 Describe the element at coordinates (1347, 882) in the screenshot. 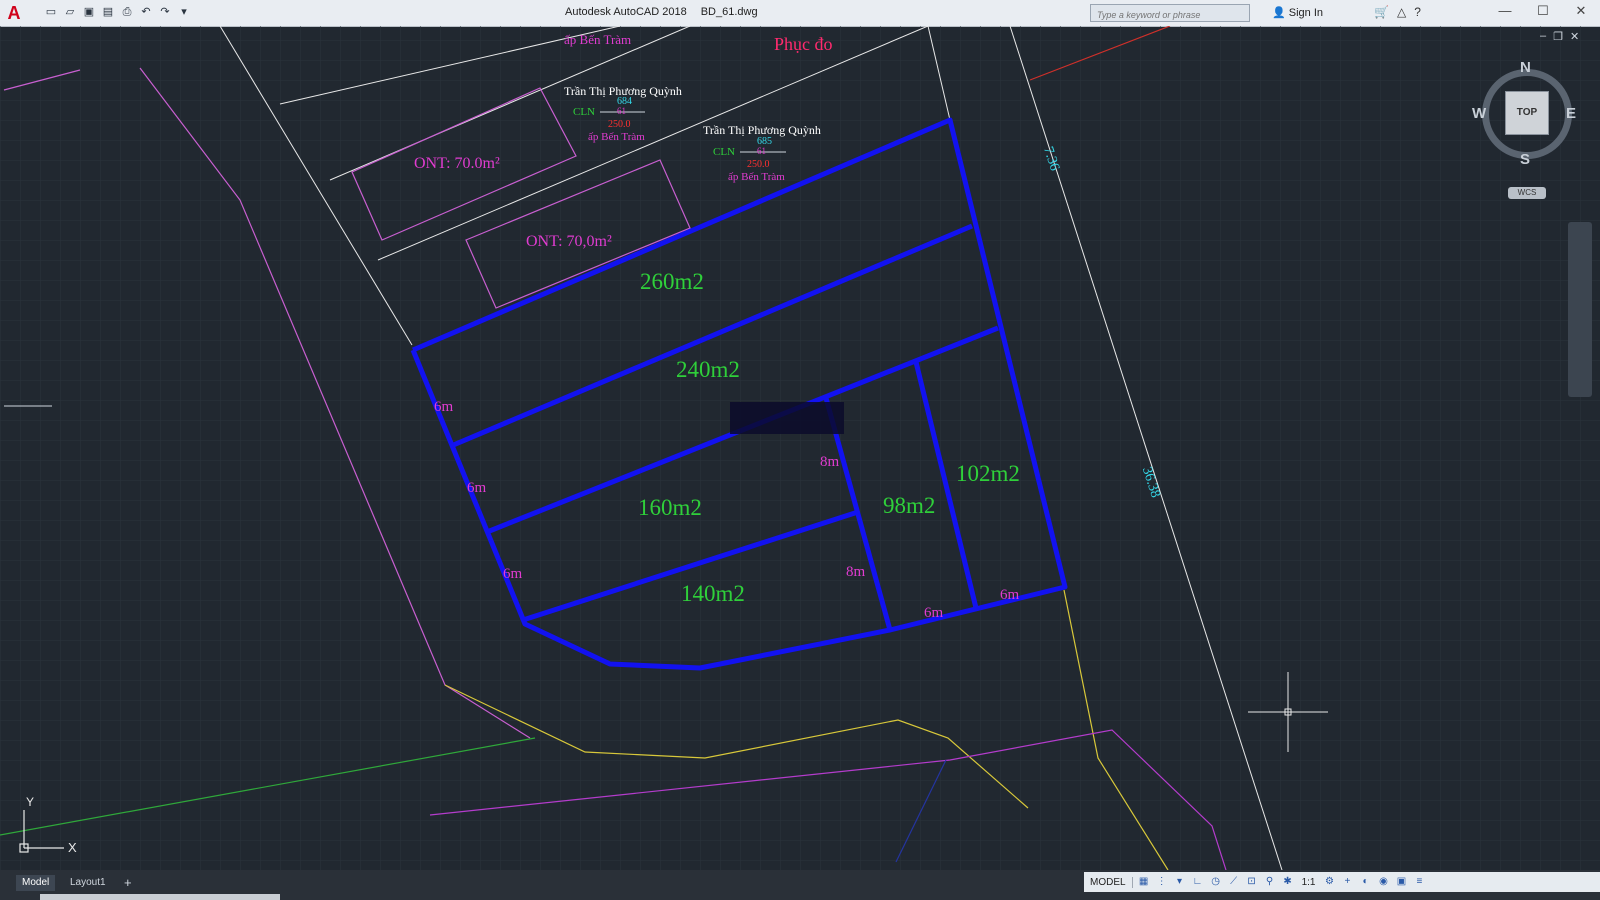

I see `plus-icon: +` at that location.